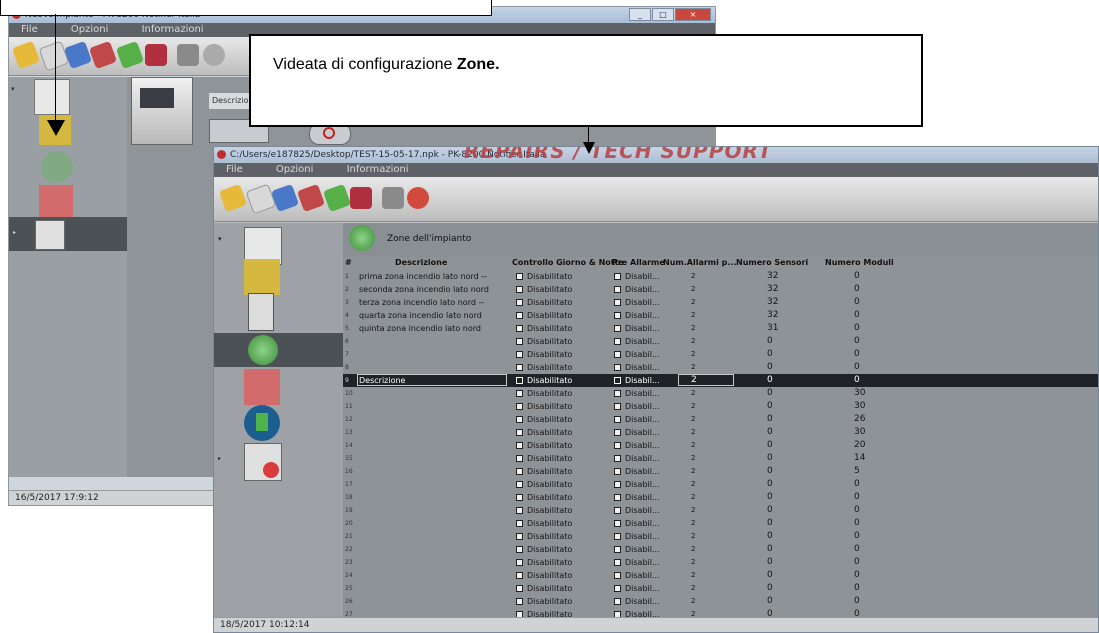 The image size is (1099, 633). What do you see at coordinates (638, 262) in the screenshot?
I see `col-pre-alarm: Pre Allarme` at bounding box center [638, 262].